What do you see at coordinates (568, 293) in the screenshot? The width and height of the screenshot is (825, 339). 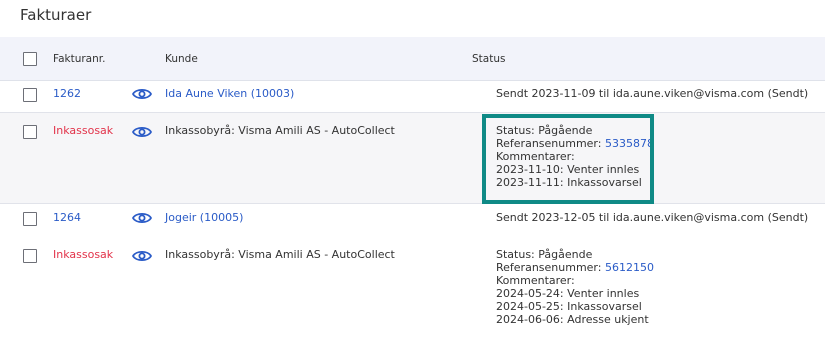 I see `comment-line: 2024-05-24: Venter innles` at bounding box center [568, 293].